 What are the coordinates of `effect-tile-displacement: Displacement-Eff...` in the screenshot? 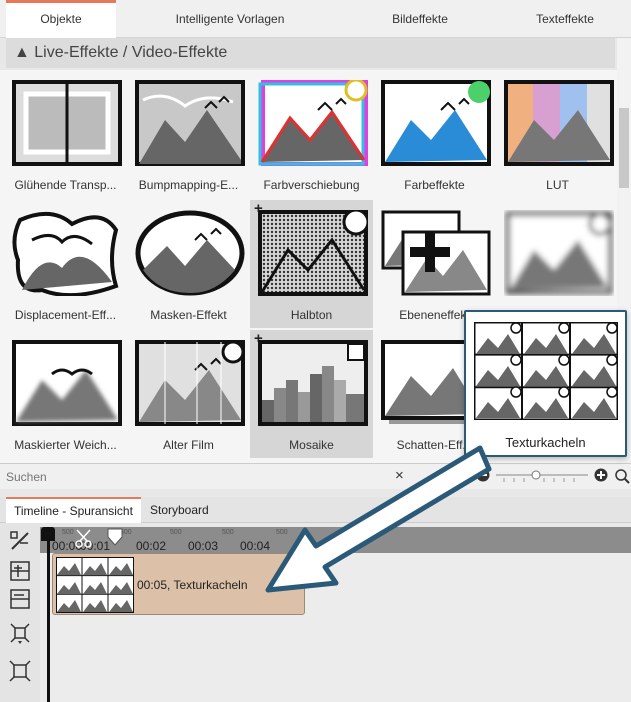 It's located at (65, 264).